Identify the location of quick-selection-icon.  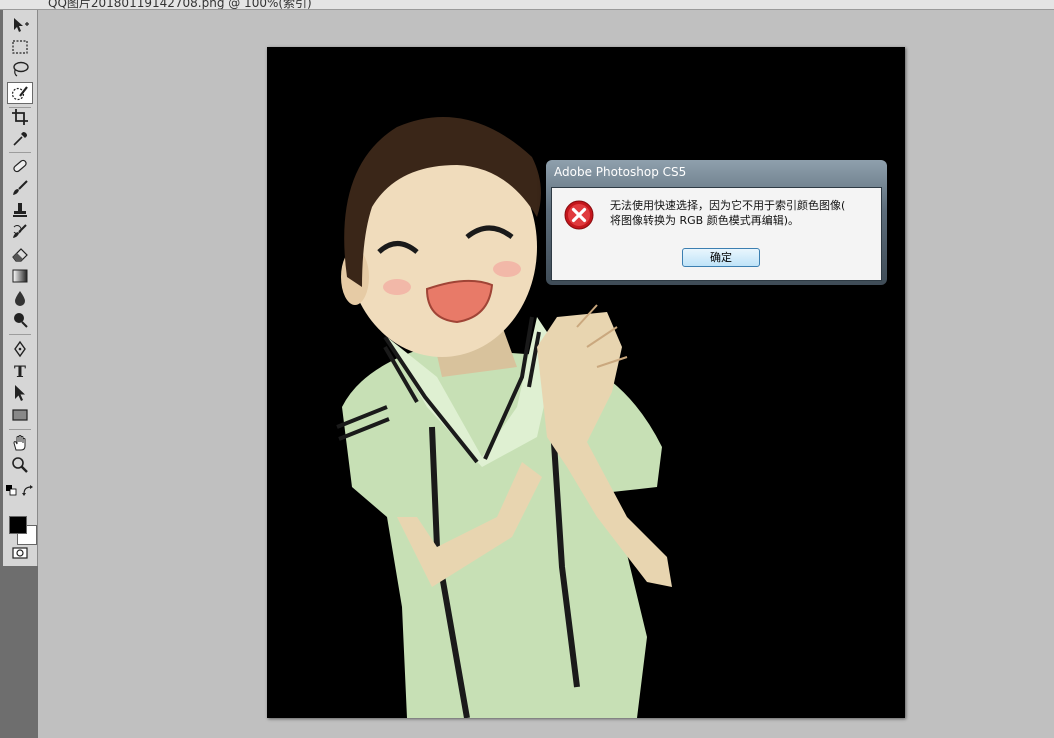
(19, 93).